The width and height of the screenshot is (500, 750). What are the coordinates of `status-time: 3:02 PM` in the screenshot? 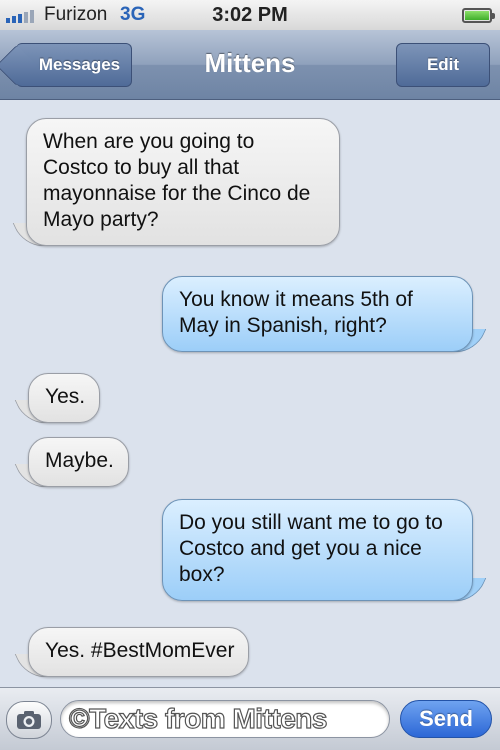 It's located at (250, 15).